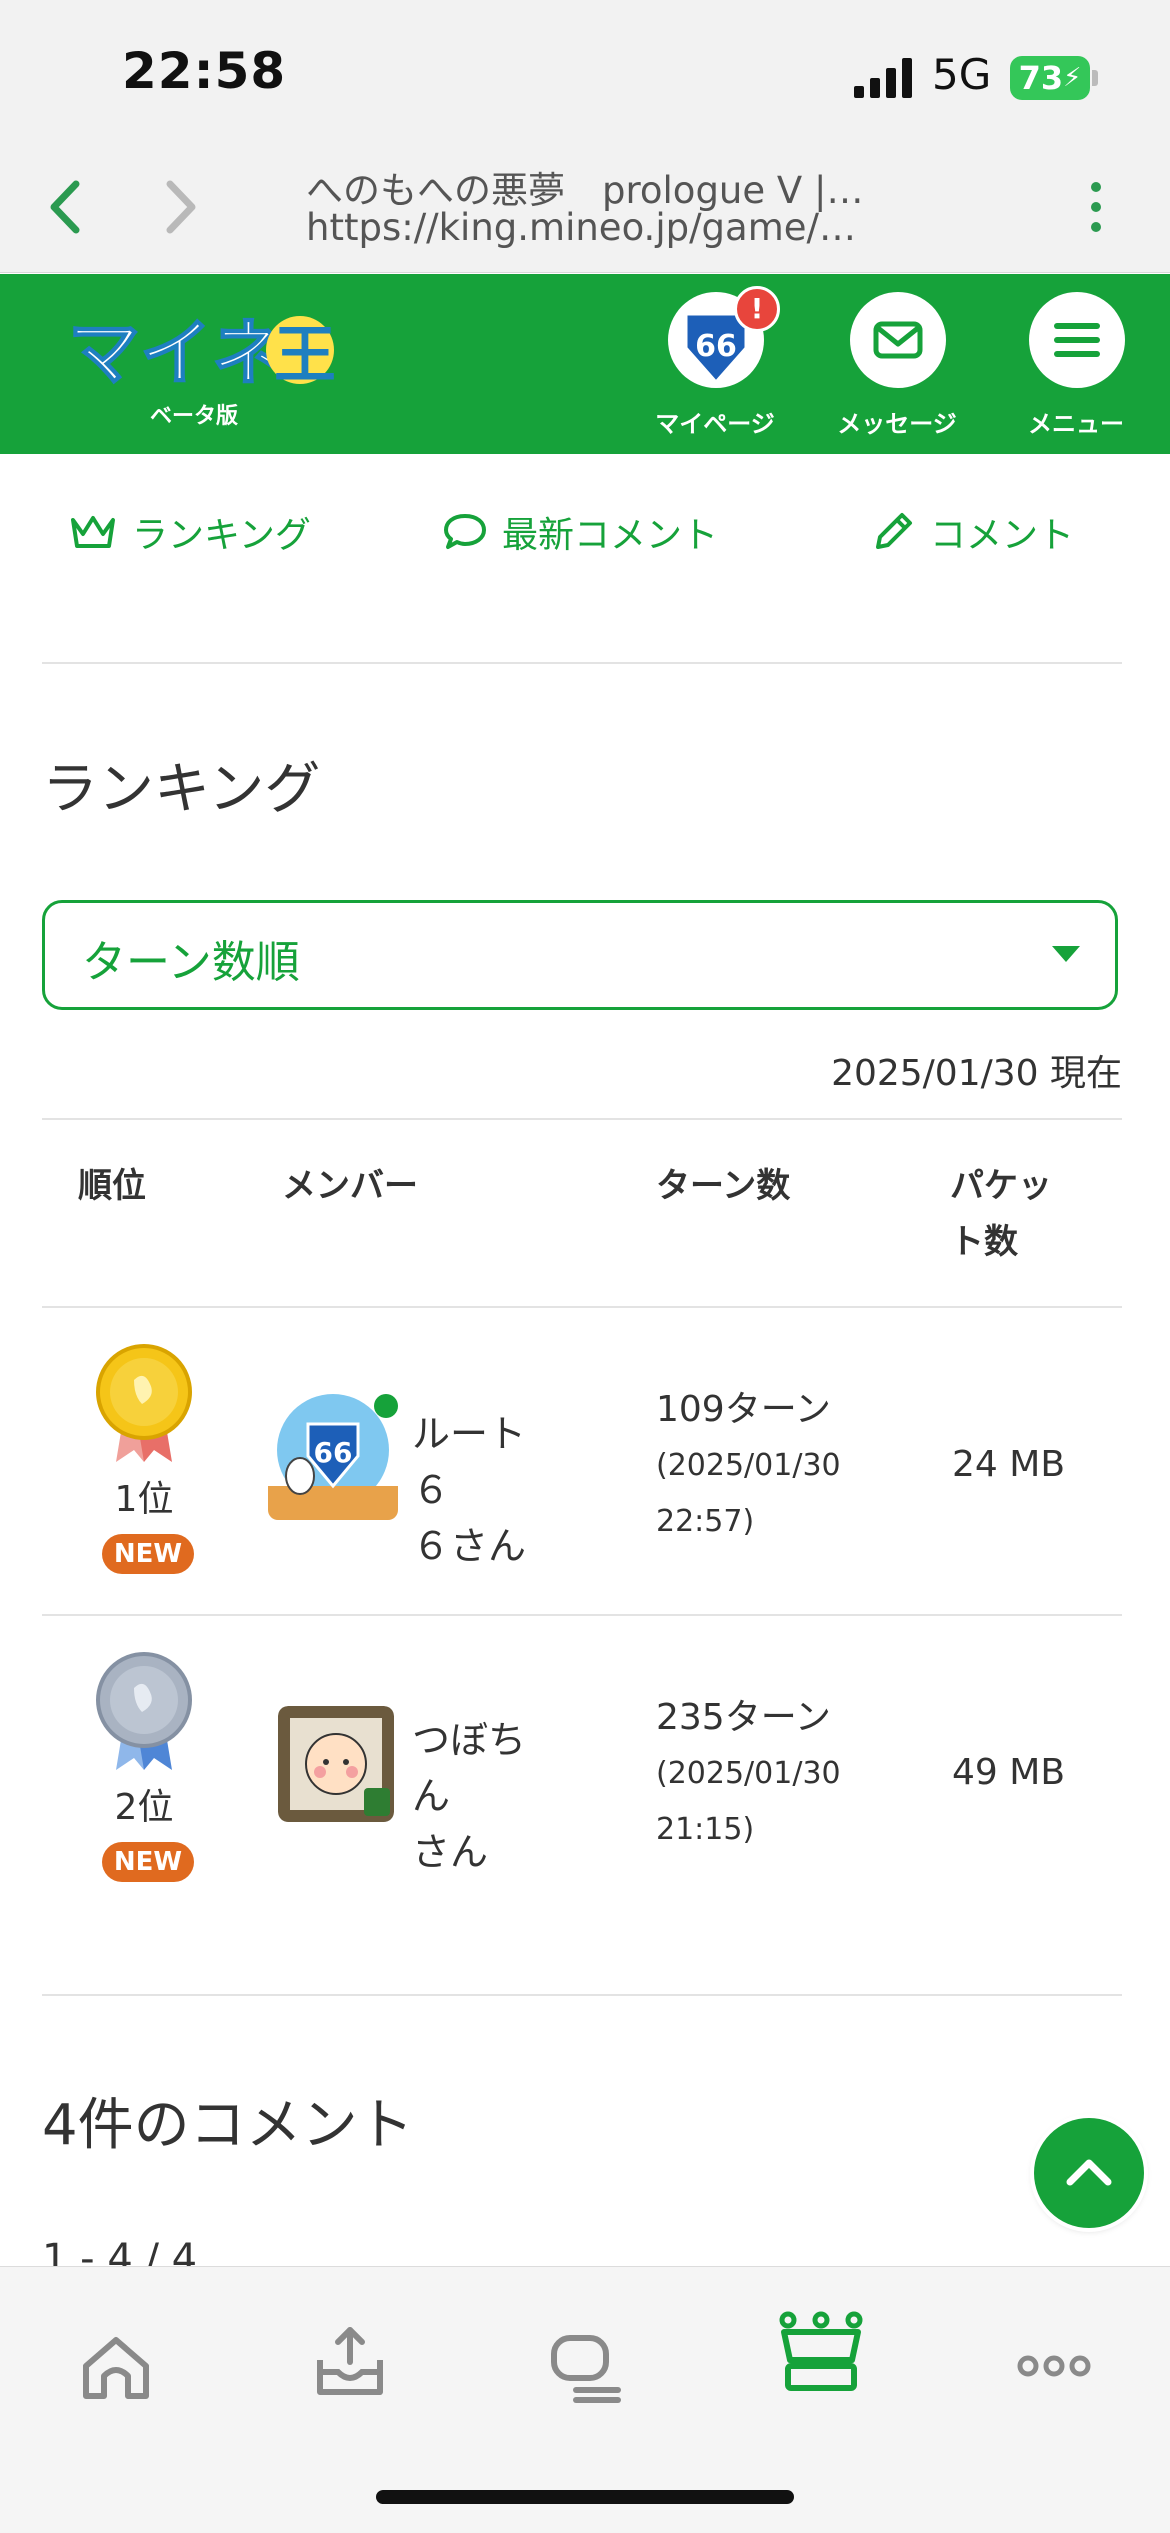 The width and height of the screenshot is (1170, 2533). What do you see at coordinates (1054, 2366) in the screenshot?
I see `more-dots-icon` at bounding box center [1054, 2366].